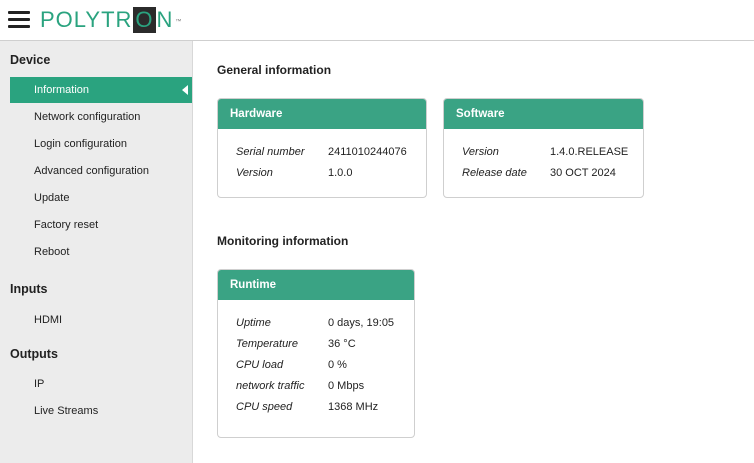 This screenshot has height=463, width=754. What do you see at coordinates (254, 172) in the screenshot?
I see `hardware-version-label: Version` at bounding box center [254, 172].